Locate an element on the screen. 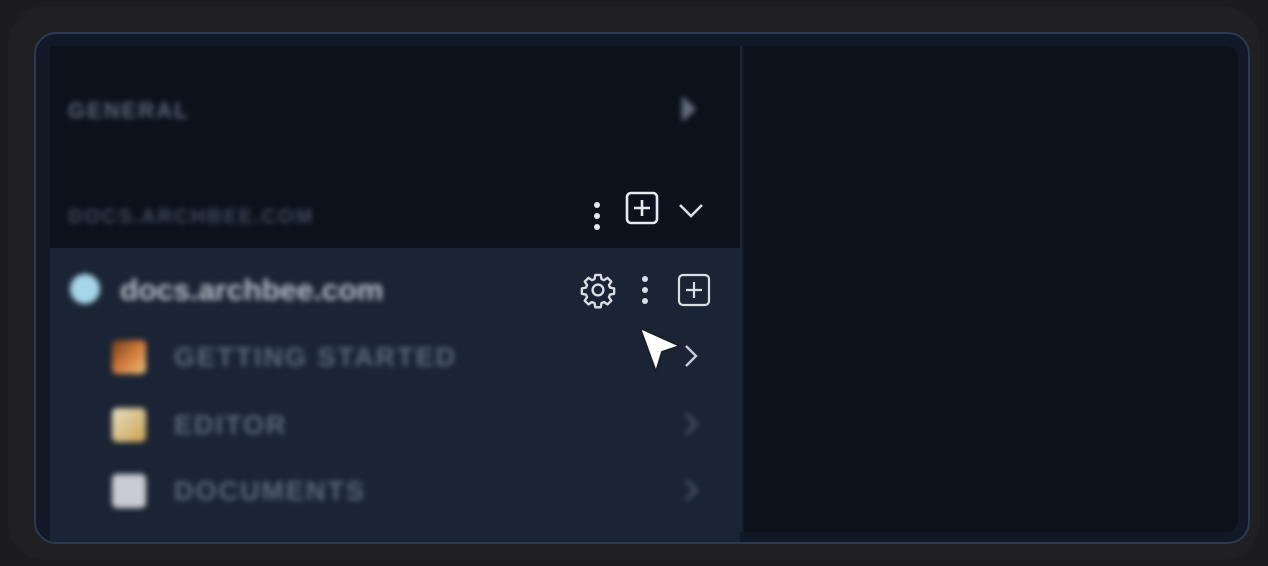  list-item: EDITOR is located at coordinates (395, 424).